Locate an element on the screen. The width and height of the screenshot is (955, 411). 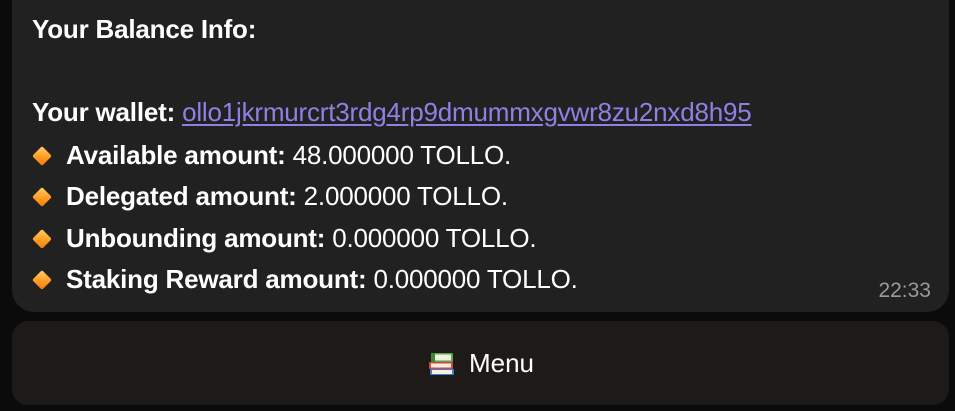
message-title: Your Balance Info: is located at coordinates (144, 29).